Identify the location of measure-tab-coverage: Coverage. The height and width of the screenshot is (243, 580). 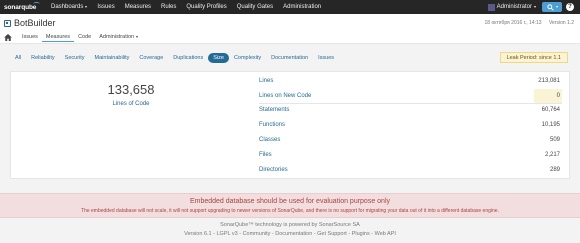
(151, 58).